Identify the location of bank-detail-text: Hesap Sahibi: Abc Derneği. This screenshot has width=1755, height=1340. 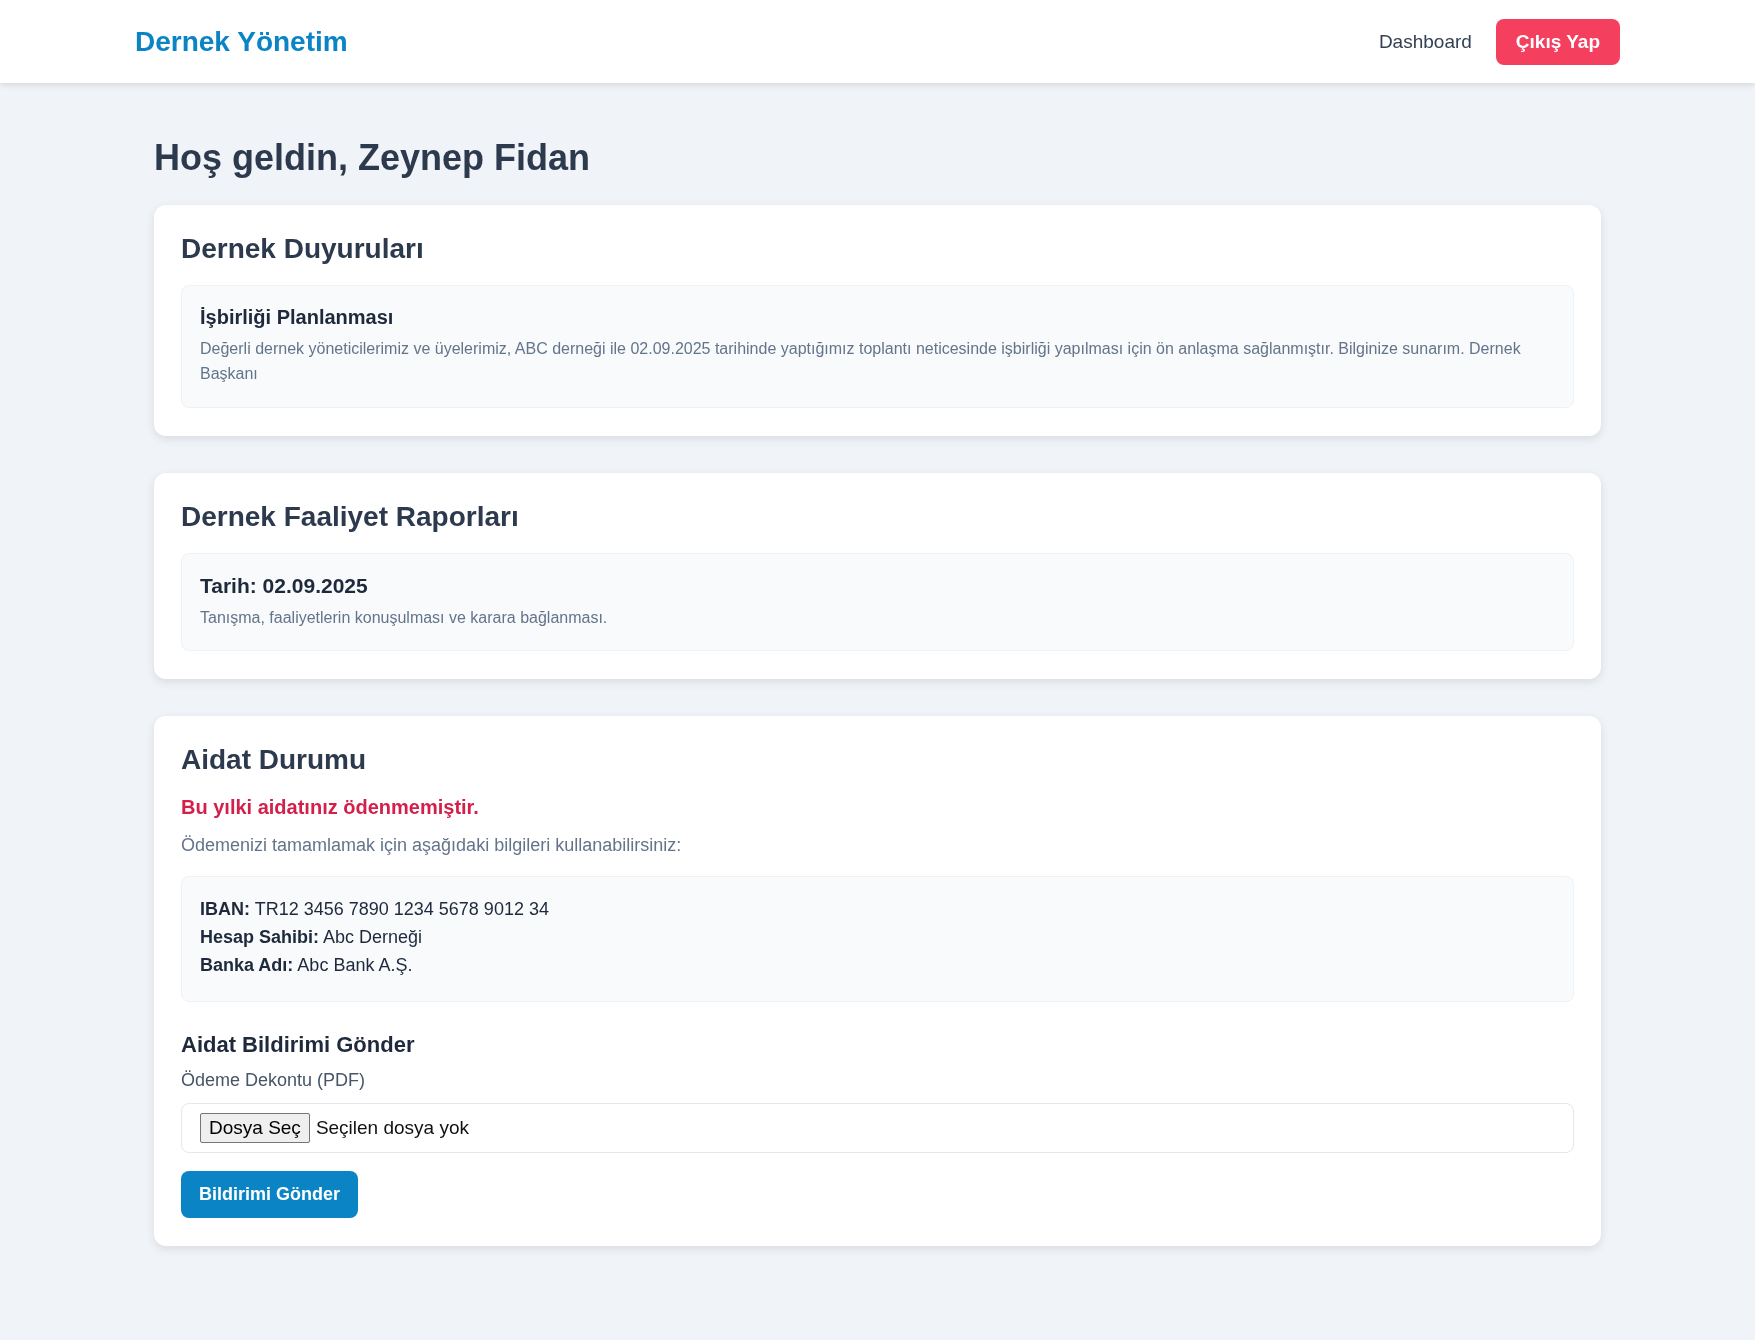
(312, 938).